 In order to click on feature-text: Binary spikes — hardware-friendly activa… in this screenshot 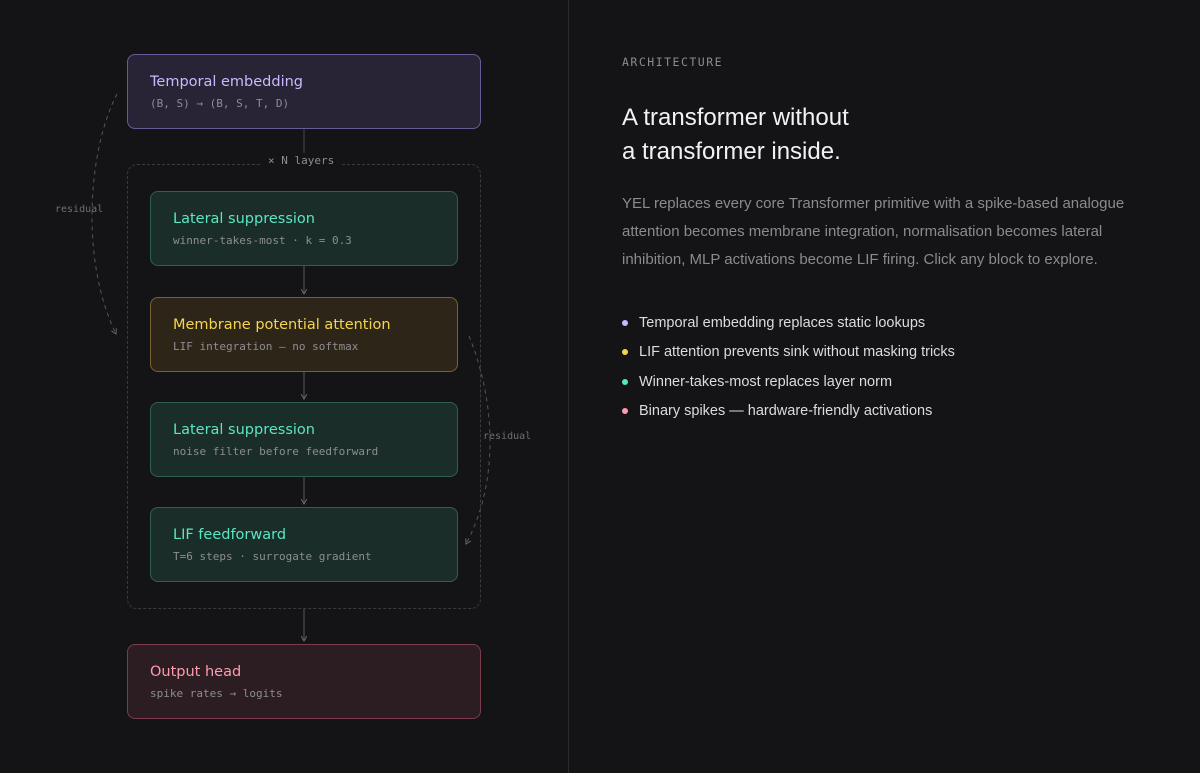, I will do `click(786, 411)`.